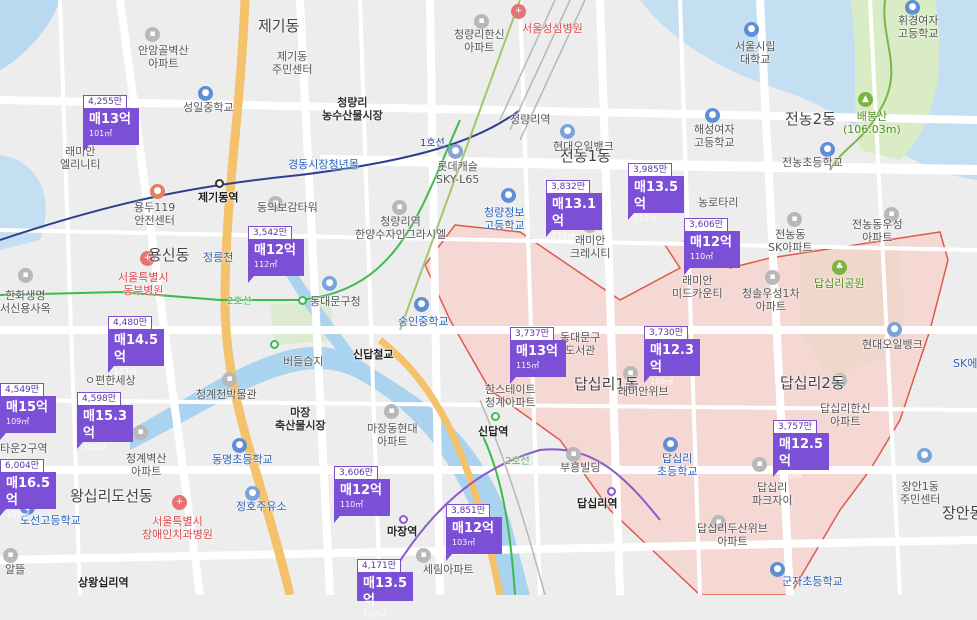 The height and width of the screenshot is (620, 977). I want to click on marker-price-per-pyeong: 6,004만, so click(22, 465).